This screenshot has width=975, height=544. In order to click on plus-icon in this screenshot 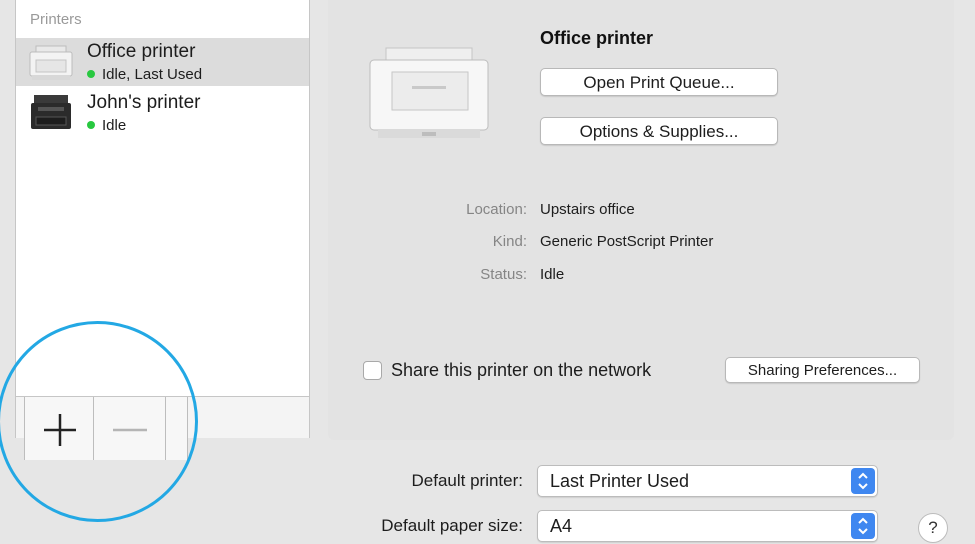, I will do `click(60, 430)`.